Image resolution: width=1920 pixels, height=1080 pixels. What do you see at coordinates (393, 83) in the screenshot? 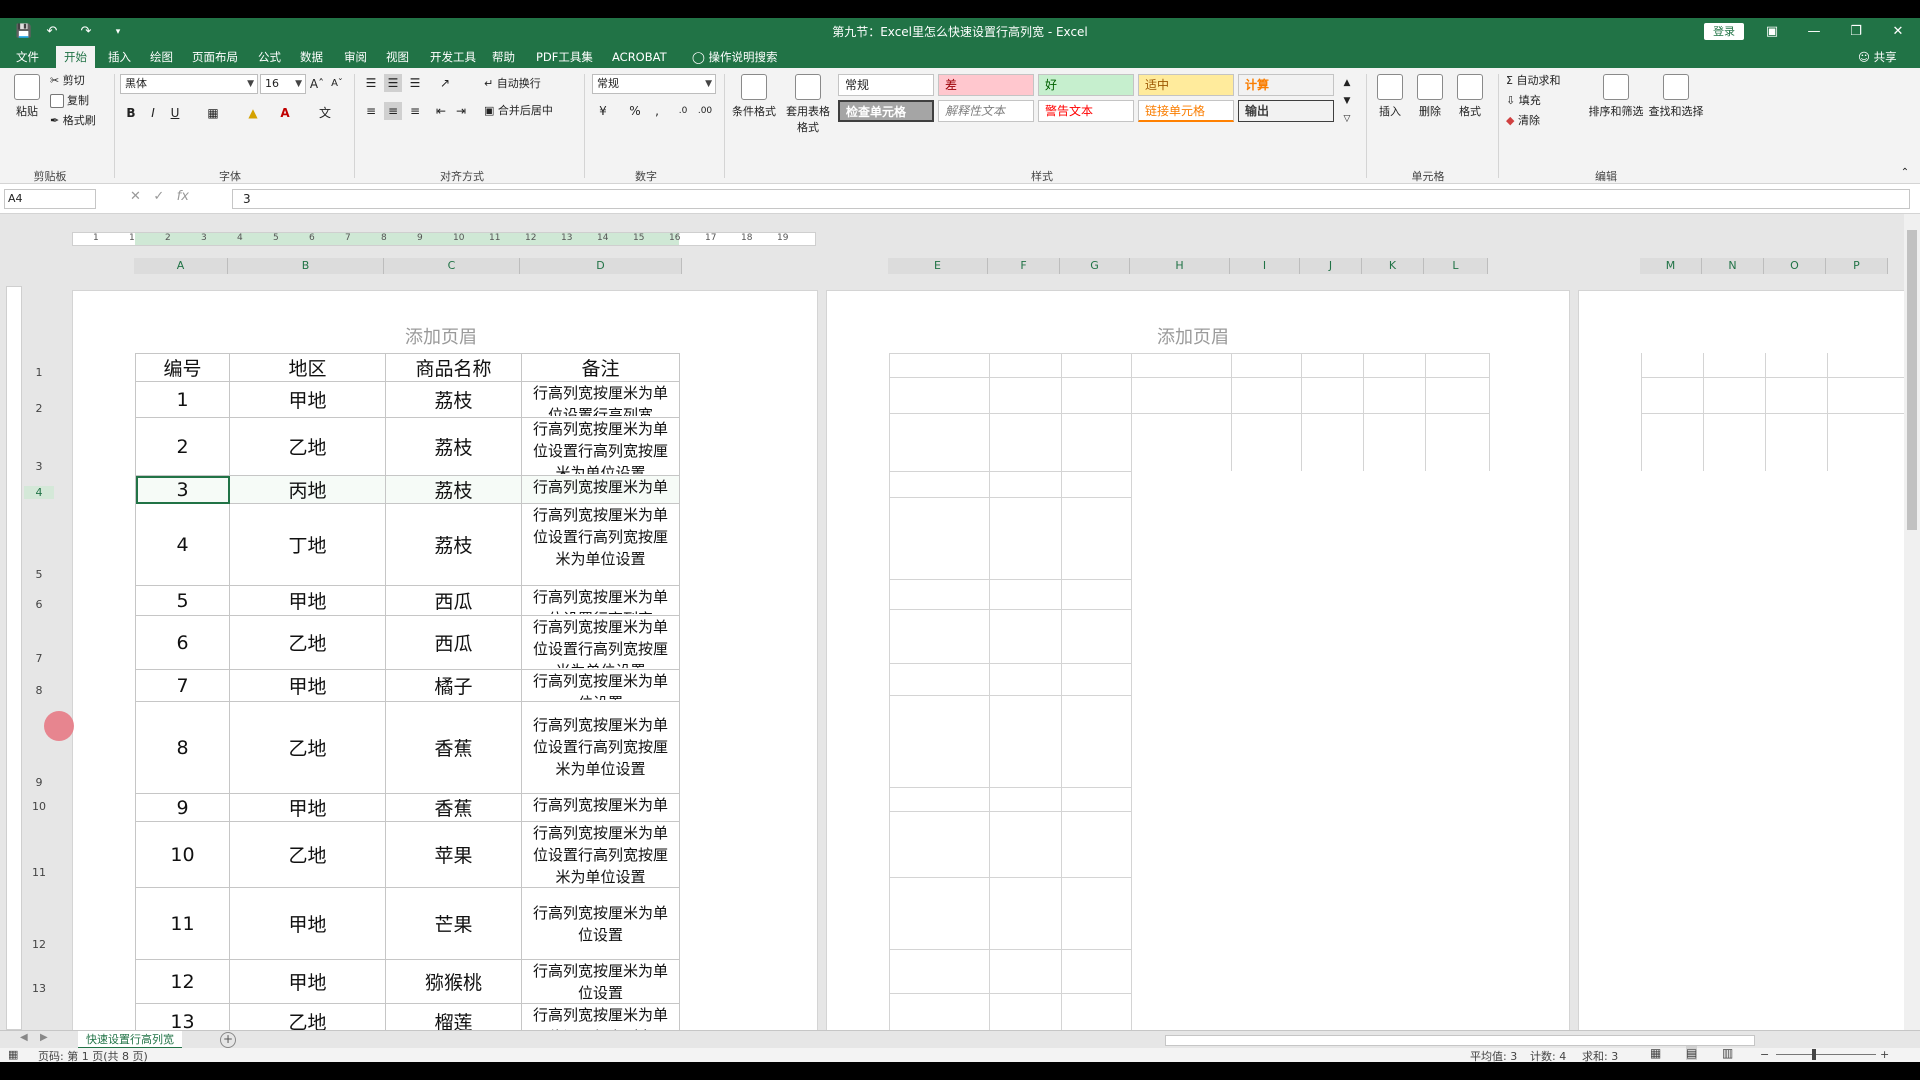
I see `align-middle-icon: ☰` at bounding box center [393, 83].